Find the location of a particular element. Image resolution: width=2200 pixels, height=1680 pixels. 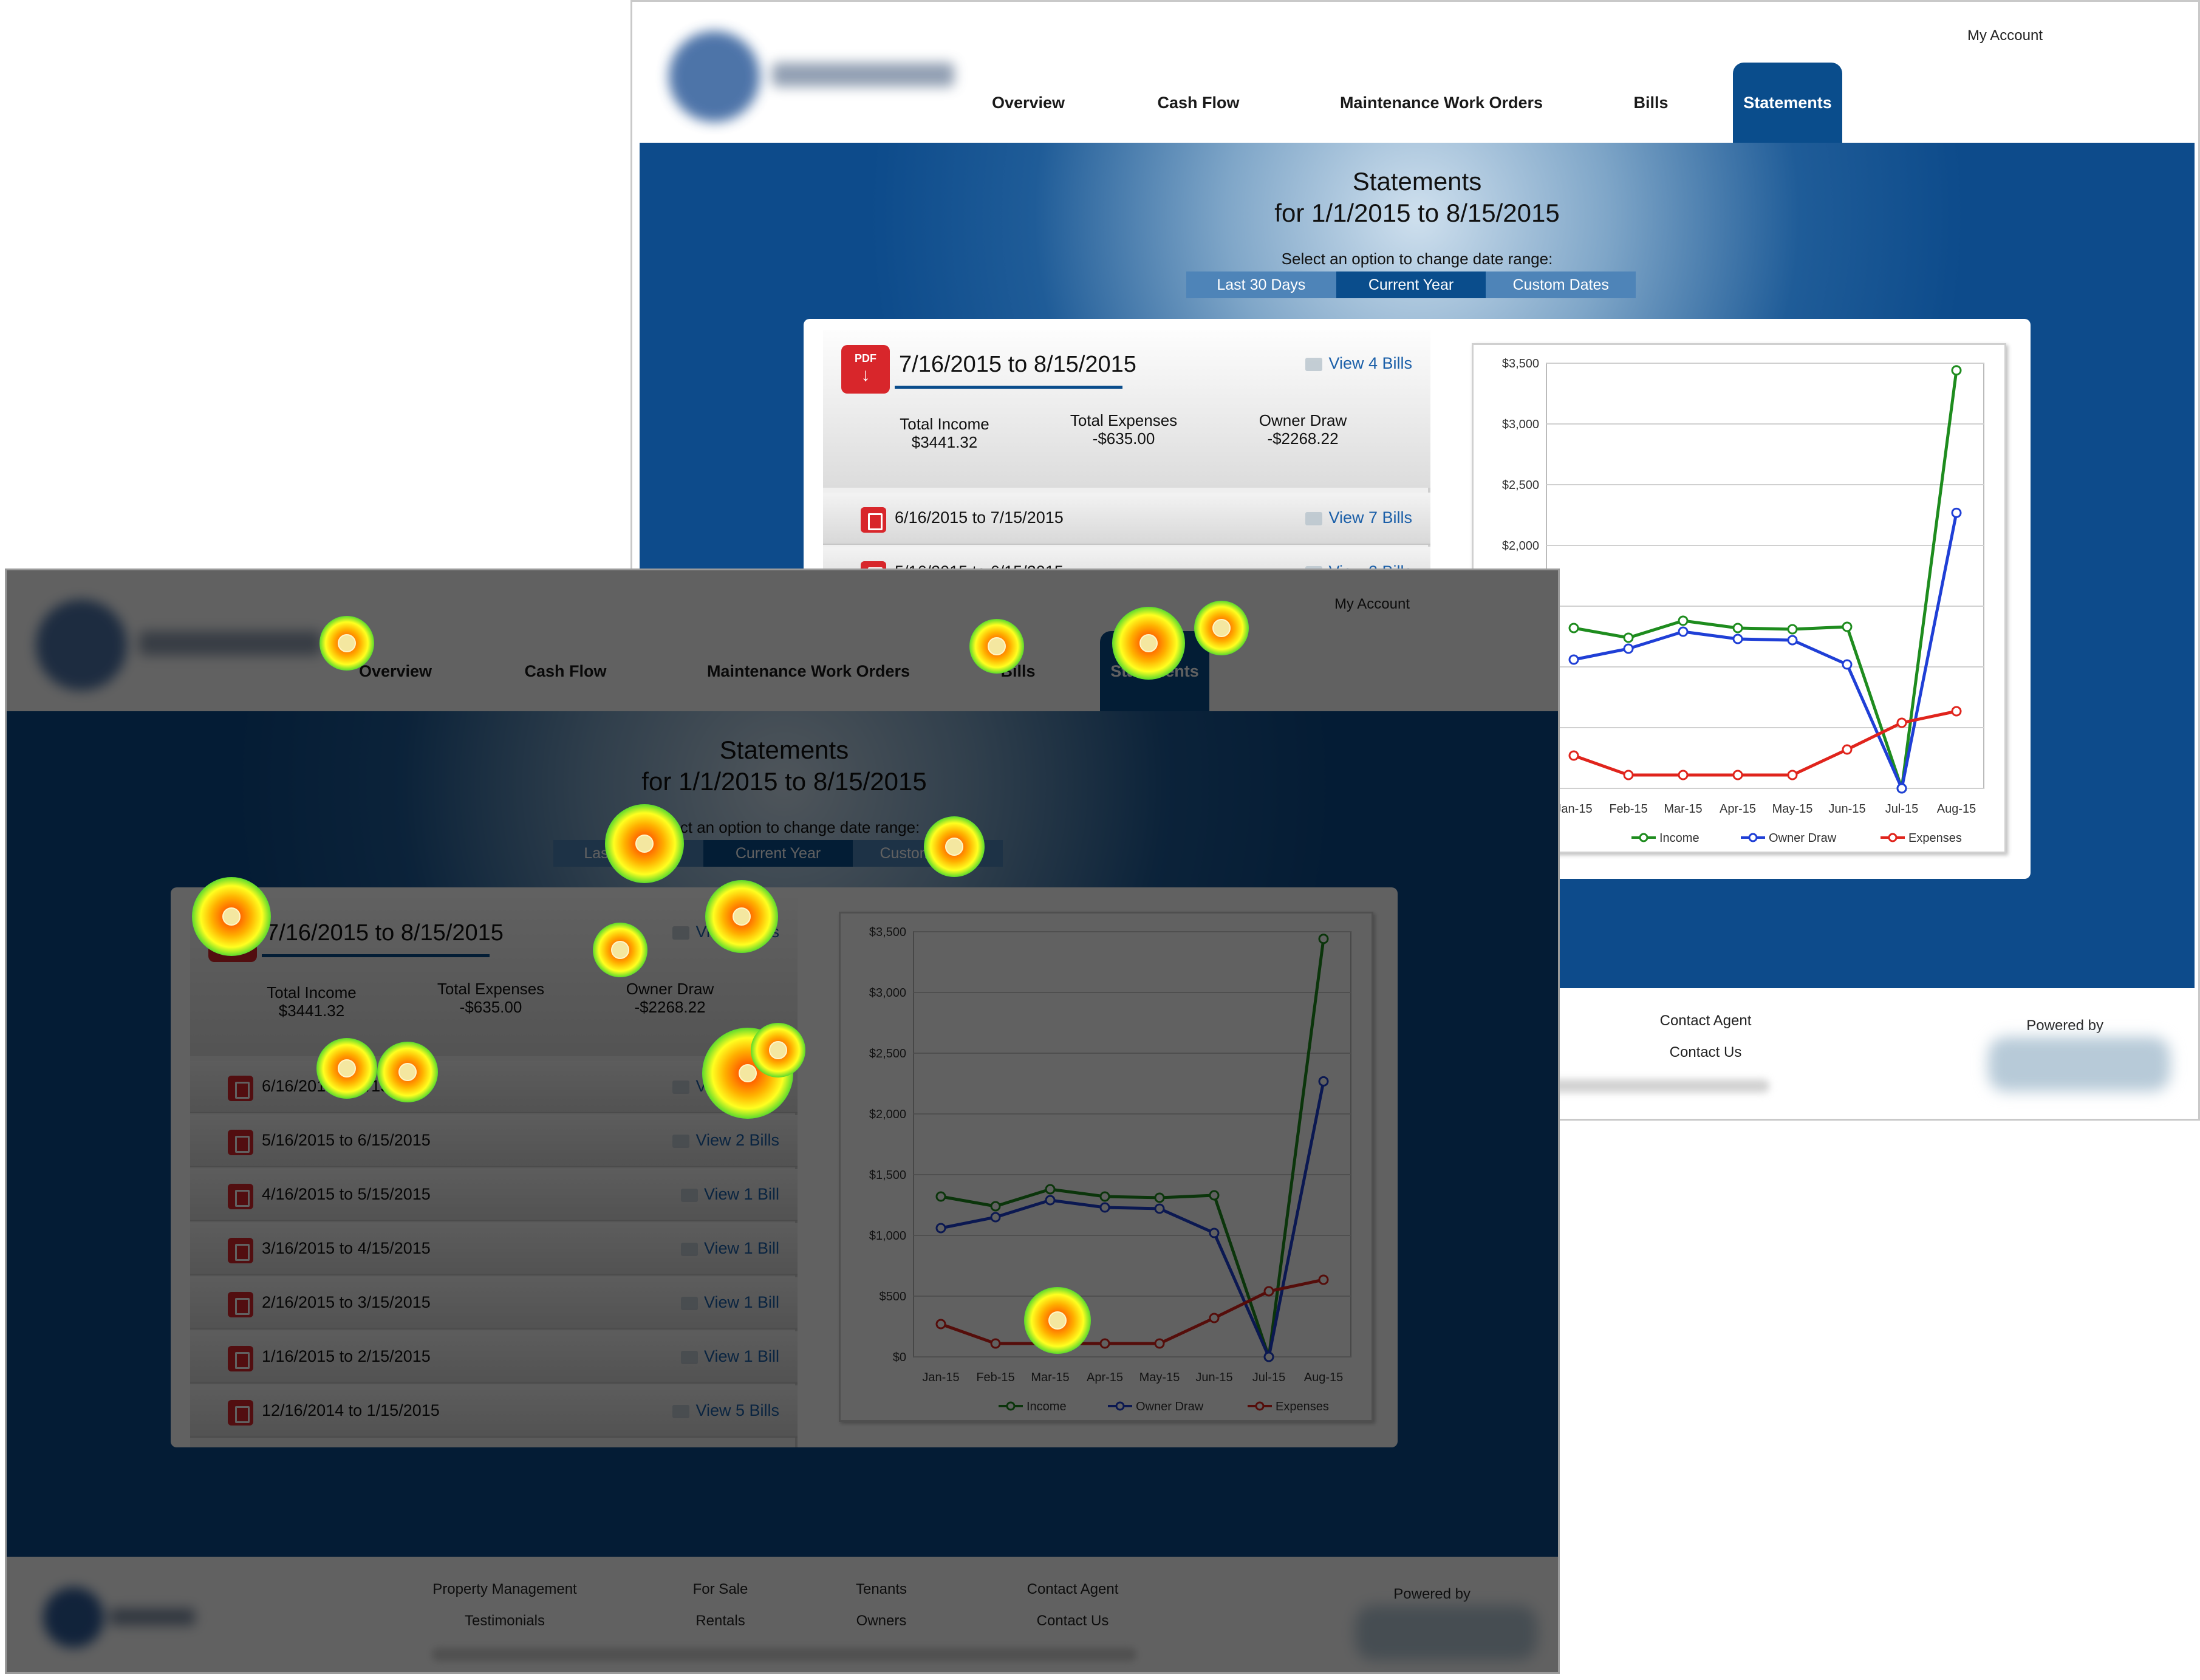

footer-testimonials: Testimonials is located at coordinates (505, 1621).